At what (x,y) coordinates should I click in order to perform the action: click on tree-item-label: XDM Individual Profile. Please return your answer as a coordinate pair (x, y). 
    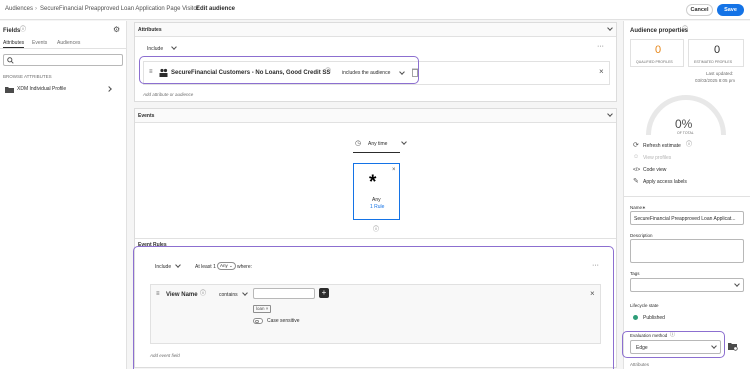
    Looking at the image, I should click on (42, 89).